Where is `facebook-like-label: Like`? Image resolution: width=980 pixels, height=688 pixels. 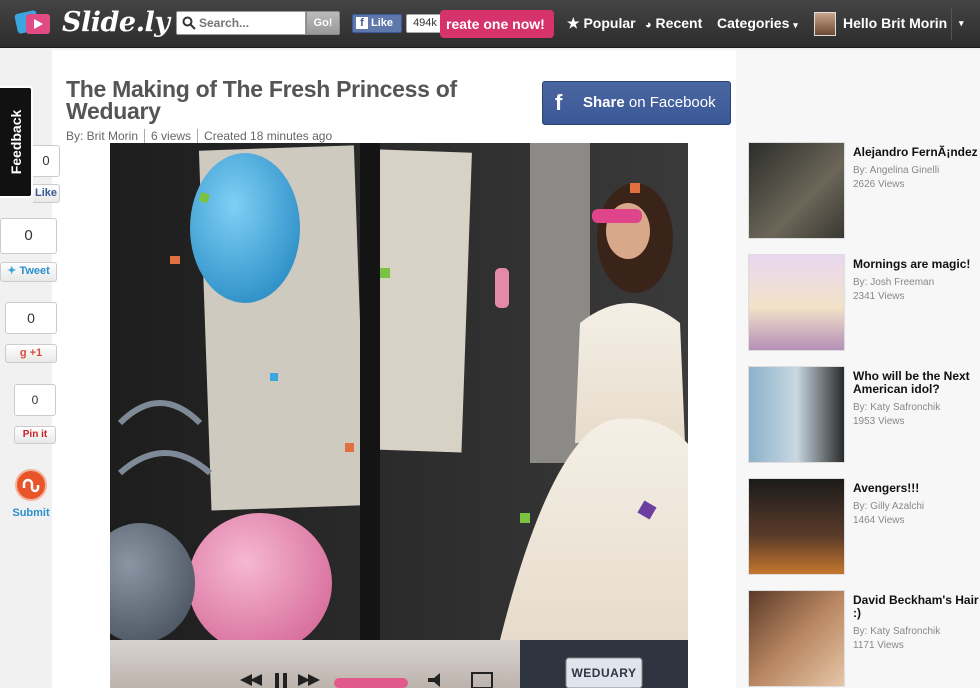 facebook-like-label: Like is located at coordinates (382, 23).